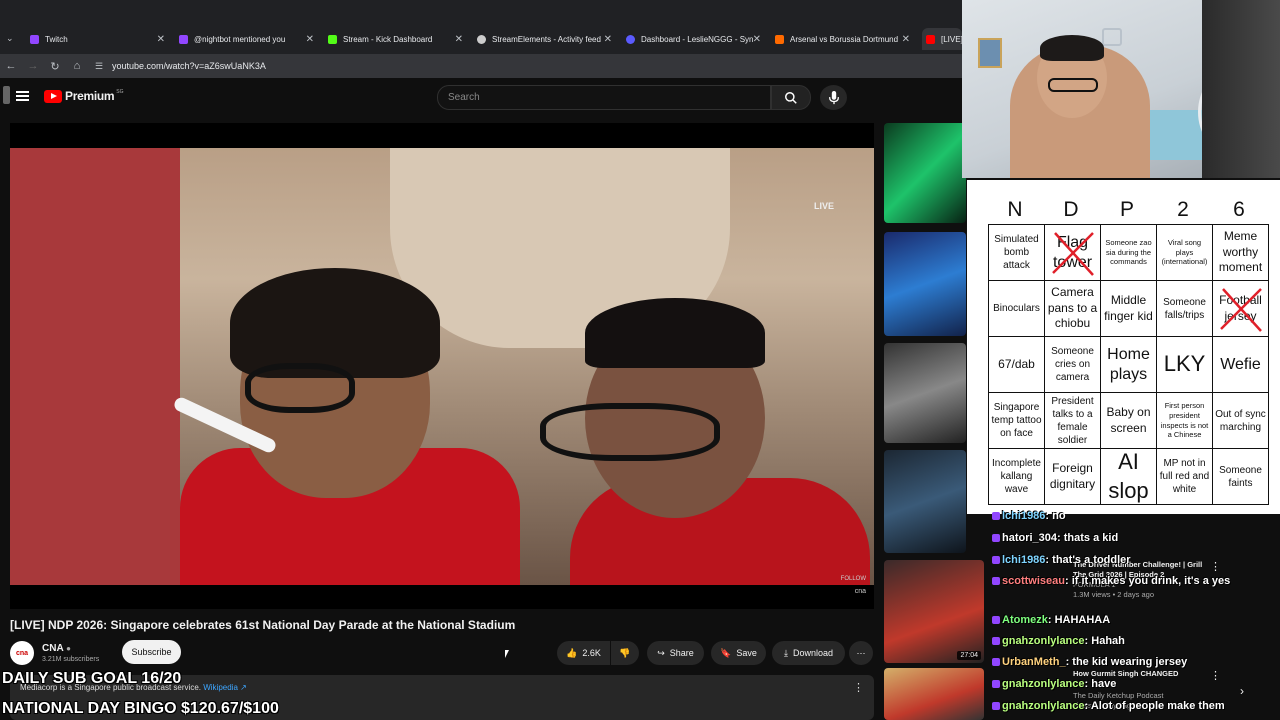 This screenshot has height=720, width=1280. What do you see at coordinates (1072, 475) in the screenshot?
I see `bingo-cell-text: Foreign dignitary` at bounding box center [1072, 475].